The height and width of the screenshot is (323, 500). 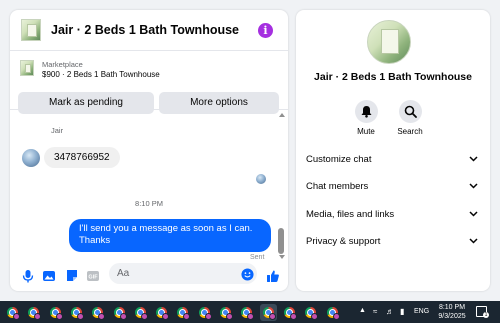 What do you see at coordinates (149, 203) in the screenshot?
I see `time-separator: 8:10 PM` at bounding box center [149, 203].